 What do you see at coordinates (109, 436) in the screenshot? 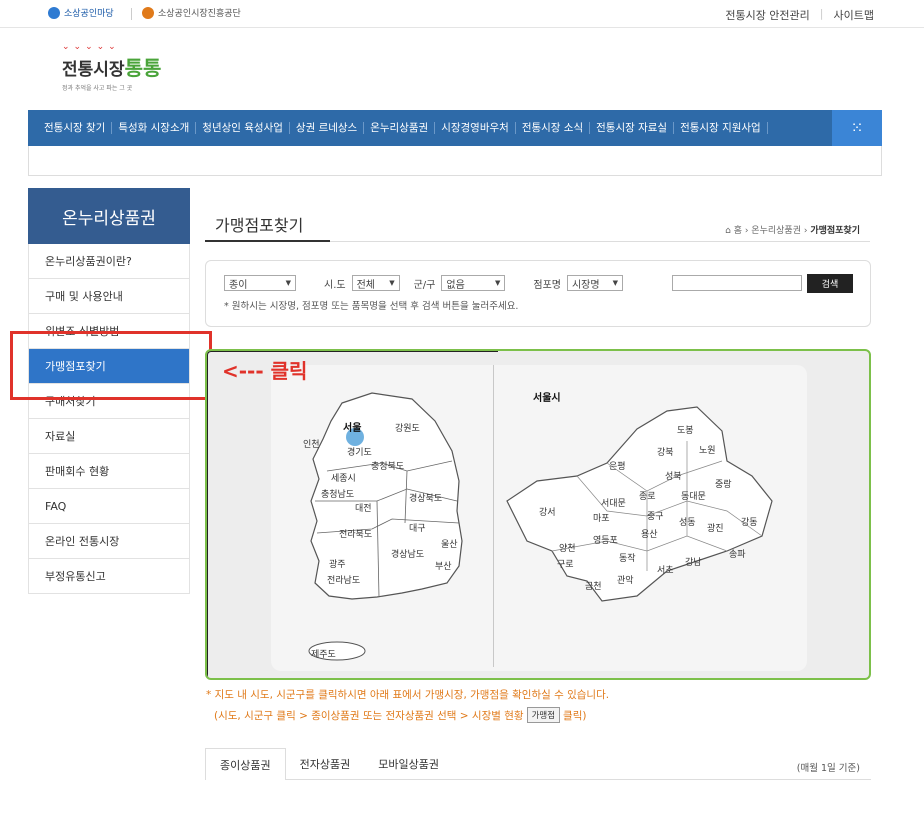
I see `side-item-archive: 자료실` at bounding box center [109, 436].